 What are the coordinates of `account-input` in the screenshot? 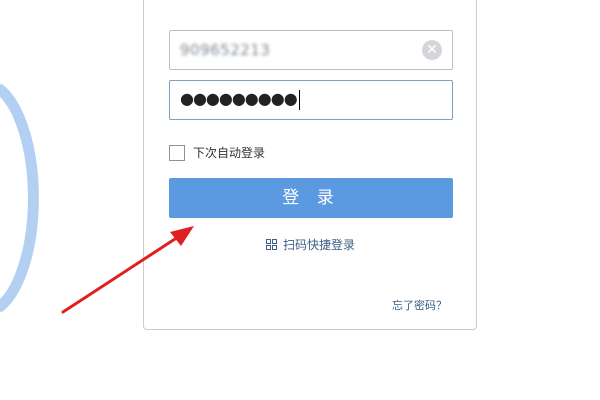 It's located at (298, 50).